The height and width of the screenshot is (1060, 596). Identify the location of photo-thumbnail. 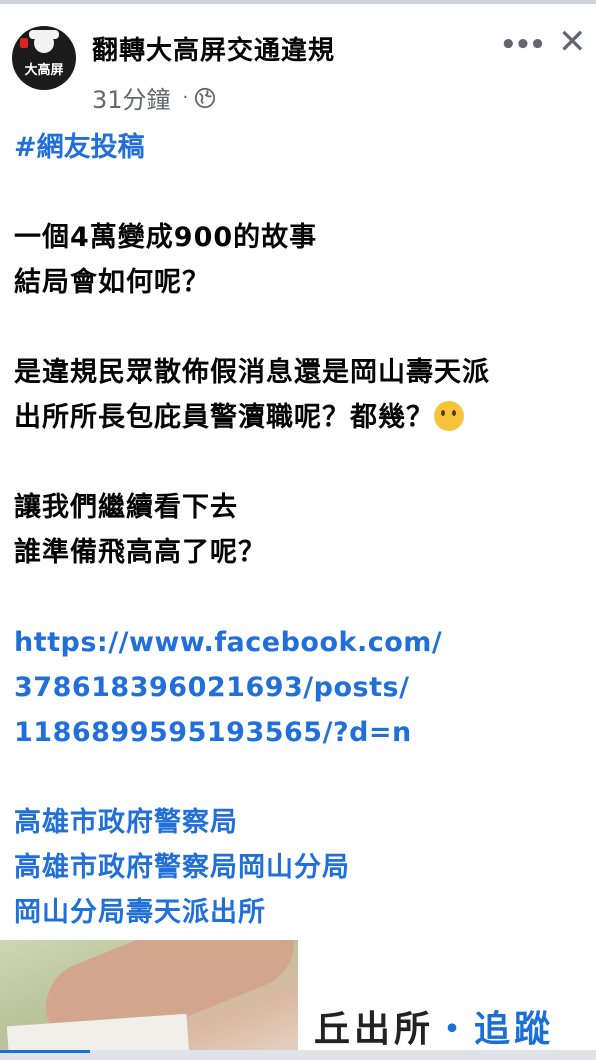
(149, 1000).